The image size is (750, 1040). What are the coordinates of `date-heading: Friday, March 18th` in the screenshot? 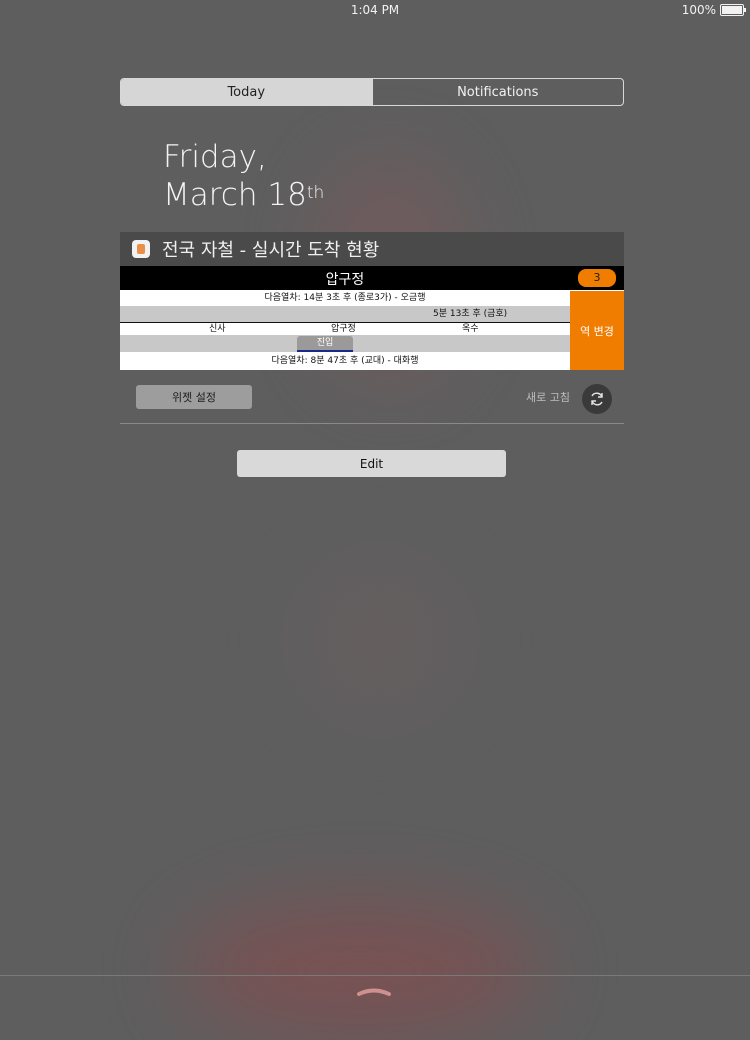 It's located at (243, 176).